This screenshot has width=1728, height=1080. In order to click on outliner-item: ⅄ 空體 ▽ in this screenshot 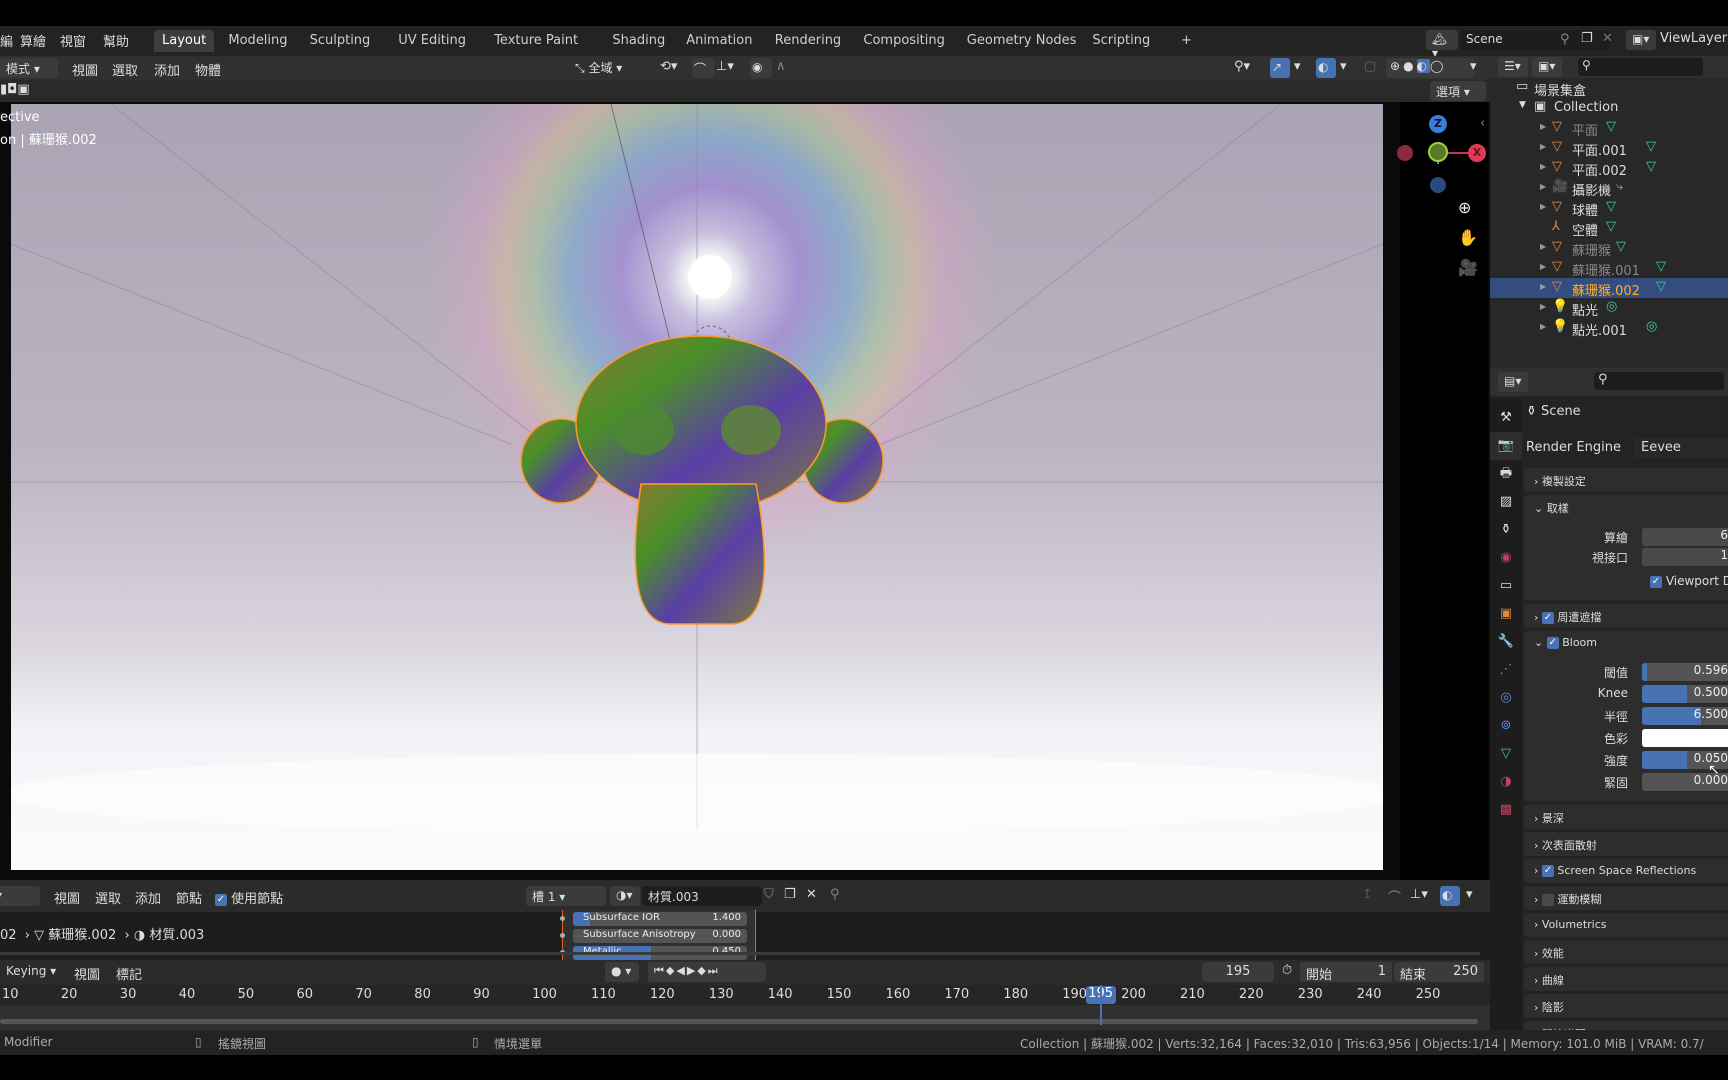, I will do `click(1609, 228)`.